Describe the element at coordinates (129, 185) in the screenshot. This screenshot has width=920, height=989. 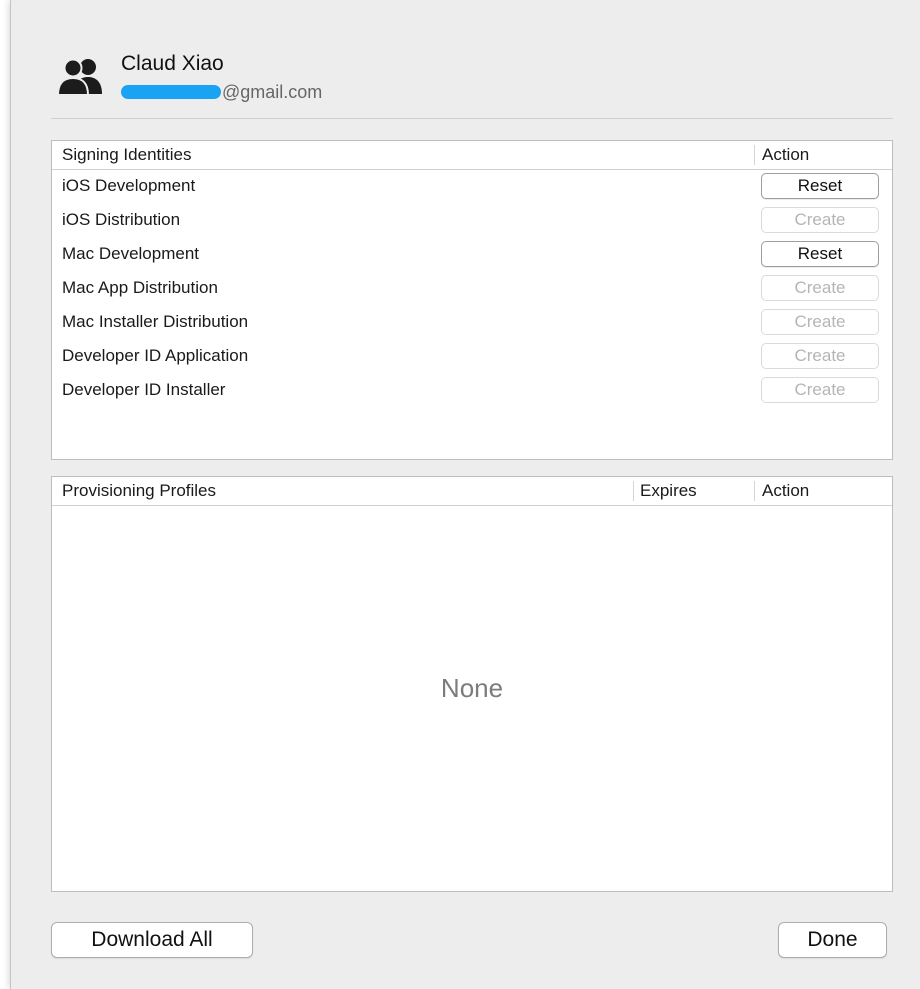
I see `signing-identity-label: iOS Development` at that location.